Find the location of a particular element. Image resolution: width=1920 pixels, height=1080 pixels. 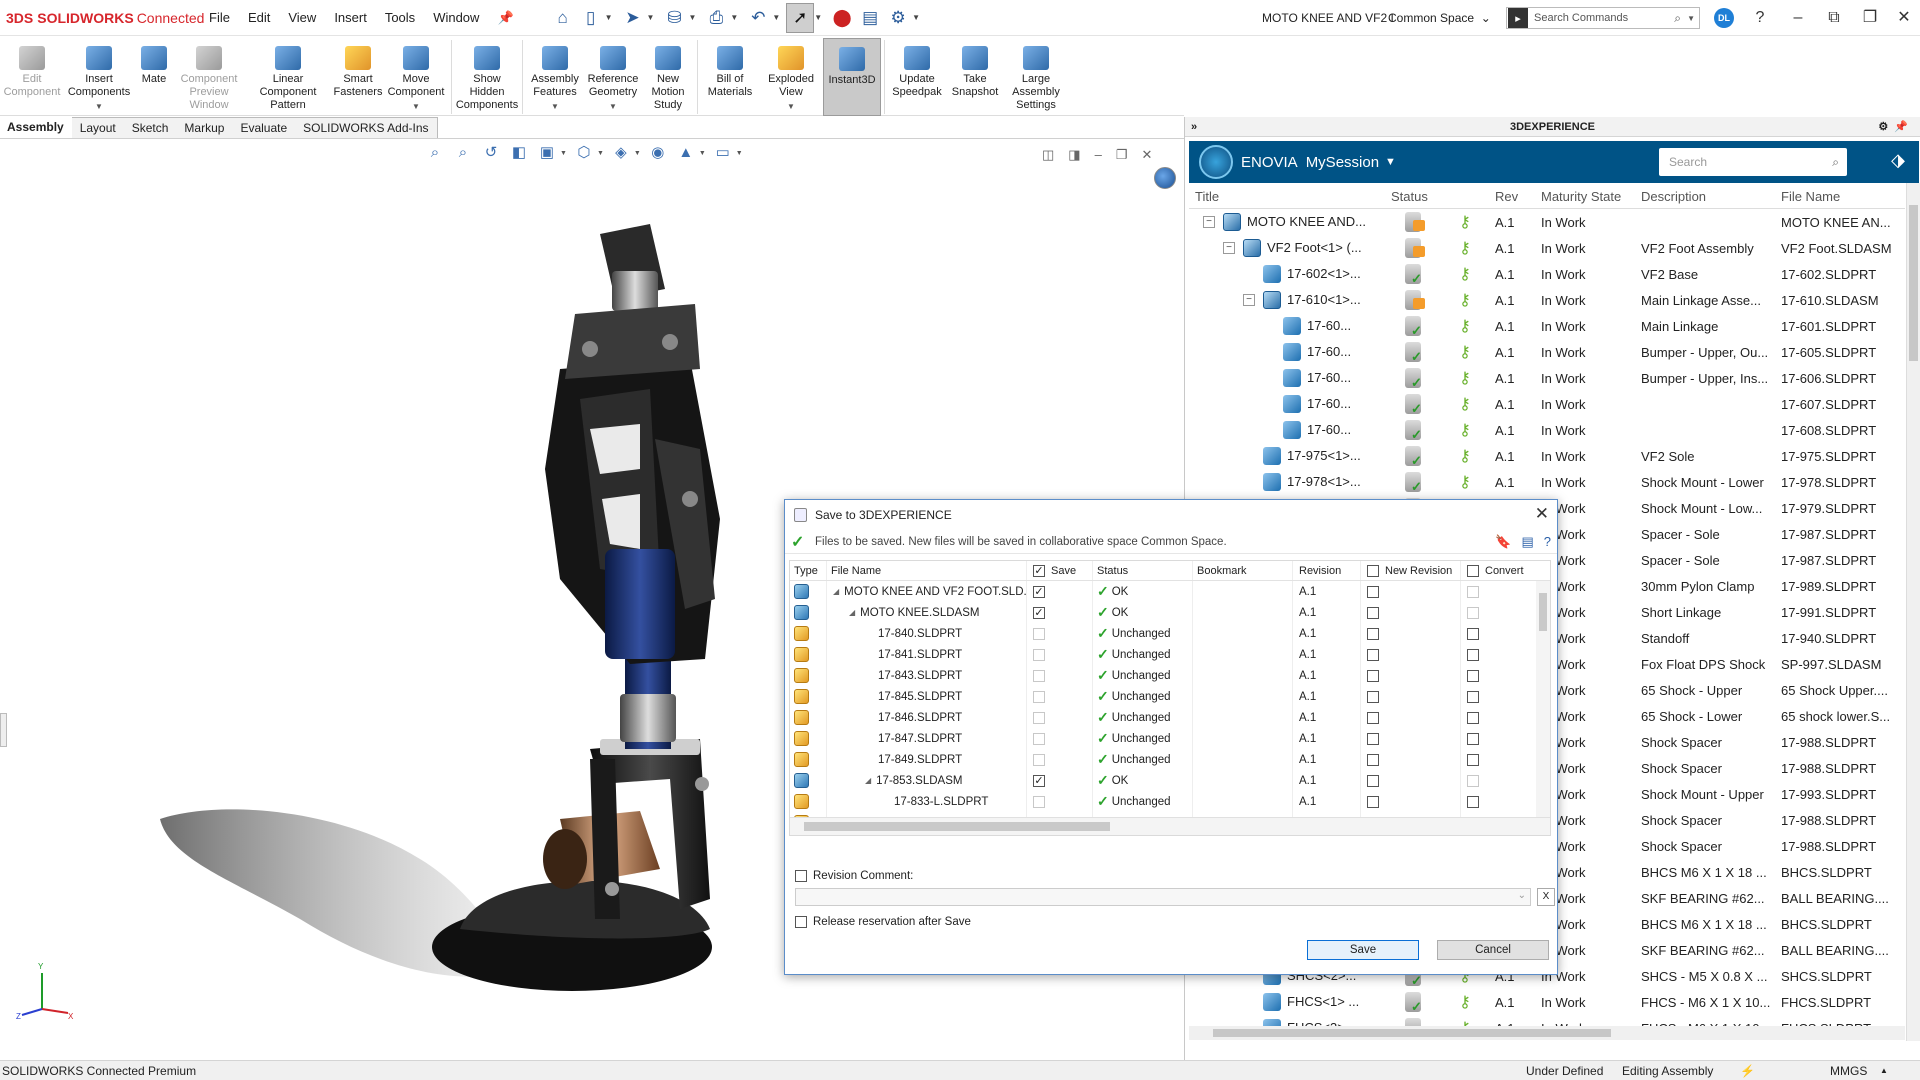

save-all-checkbox: ✓ is located at coordinates (1039, 570).